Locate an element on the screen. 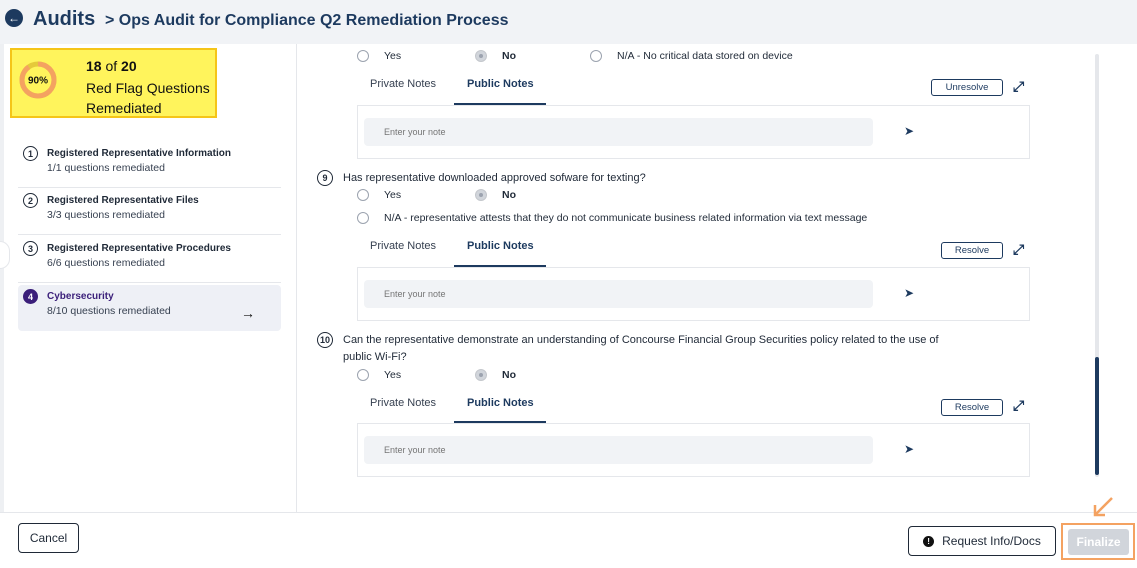  request-info-button: ! Request Info/Docs is located at coordinates (982, 541).